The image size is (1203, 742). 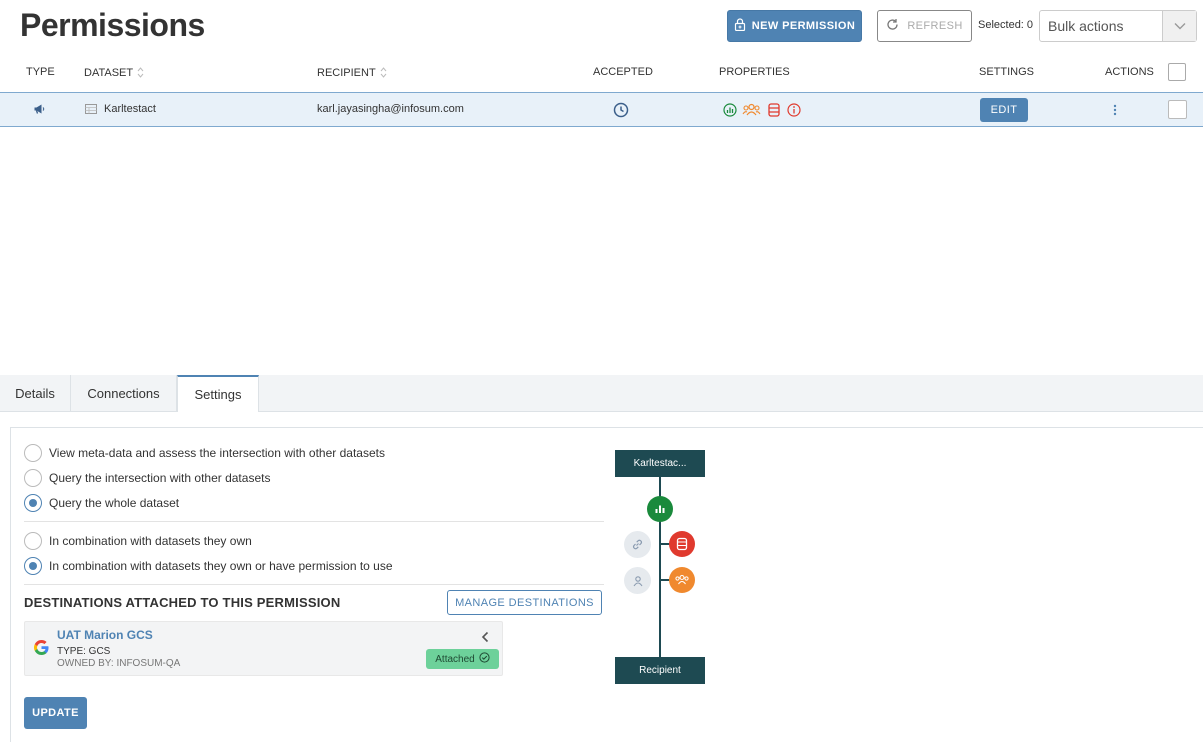 I want to click on destination-owner: OWNED BY: INFOSUM-QA, so click(x=119, y=663).